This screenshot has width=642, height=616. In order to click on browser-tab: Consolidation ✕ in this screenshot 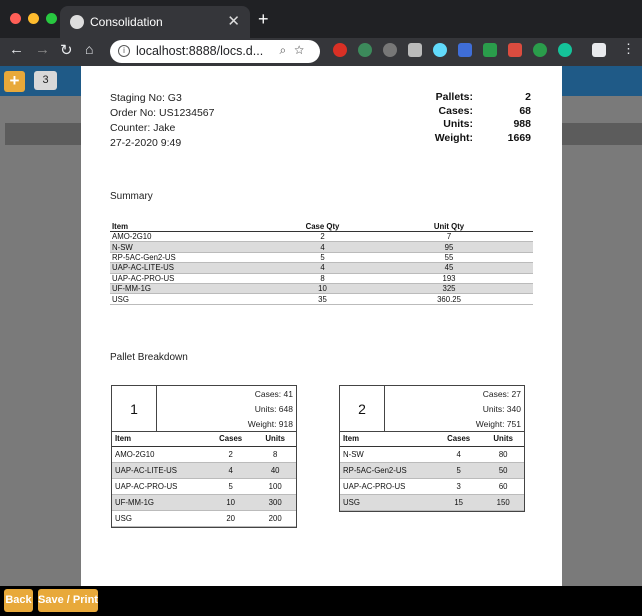, I will do `click(155, 22)`.